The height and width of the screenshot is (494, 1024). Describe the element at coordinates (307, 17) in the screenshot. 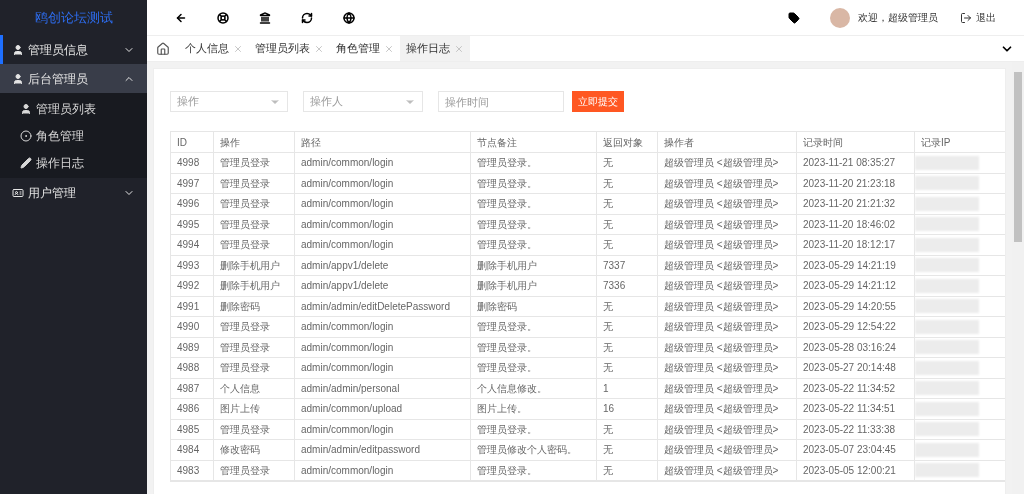

I see `refresh-icon` at that location.